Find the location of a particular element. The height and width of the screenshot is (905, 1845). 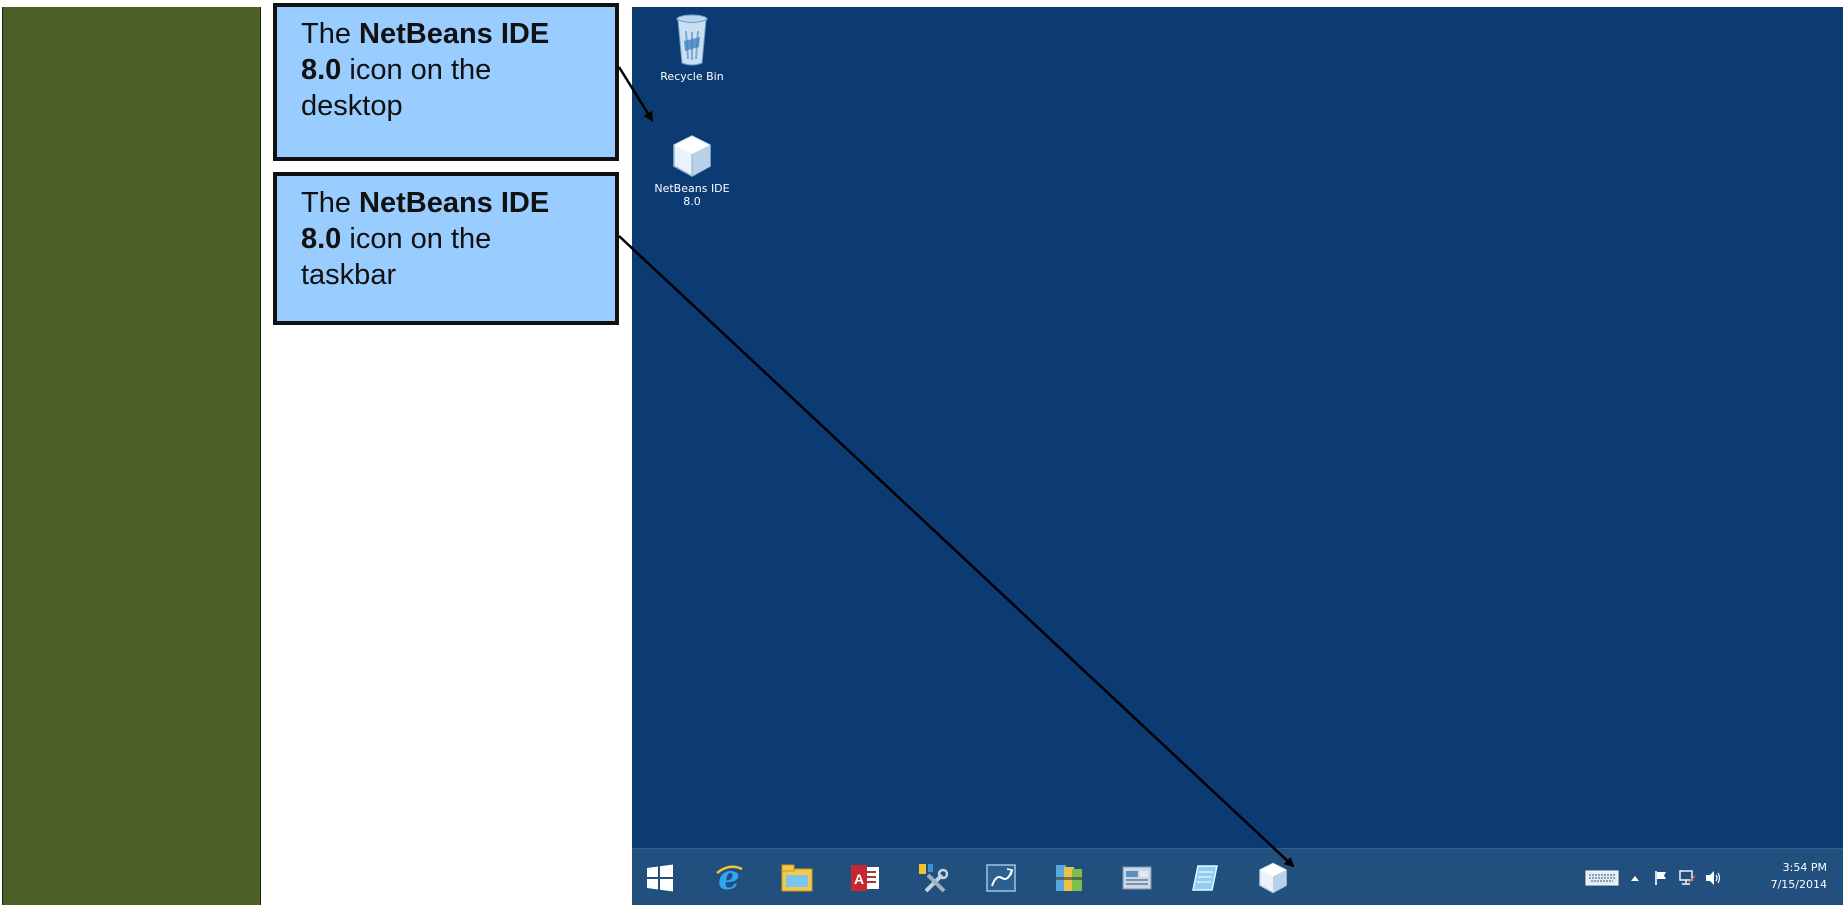

side-panel is located at coordinates (131, 456).